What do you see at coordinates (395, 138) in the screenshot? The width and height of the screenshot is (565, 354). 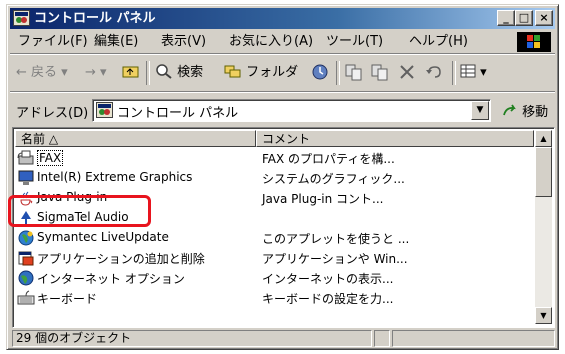 I see `column-header-comment: コメント` at bounding box center [395, 138].